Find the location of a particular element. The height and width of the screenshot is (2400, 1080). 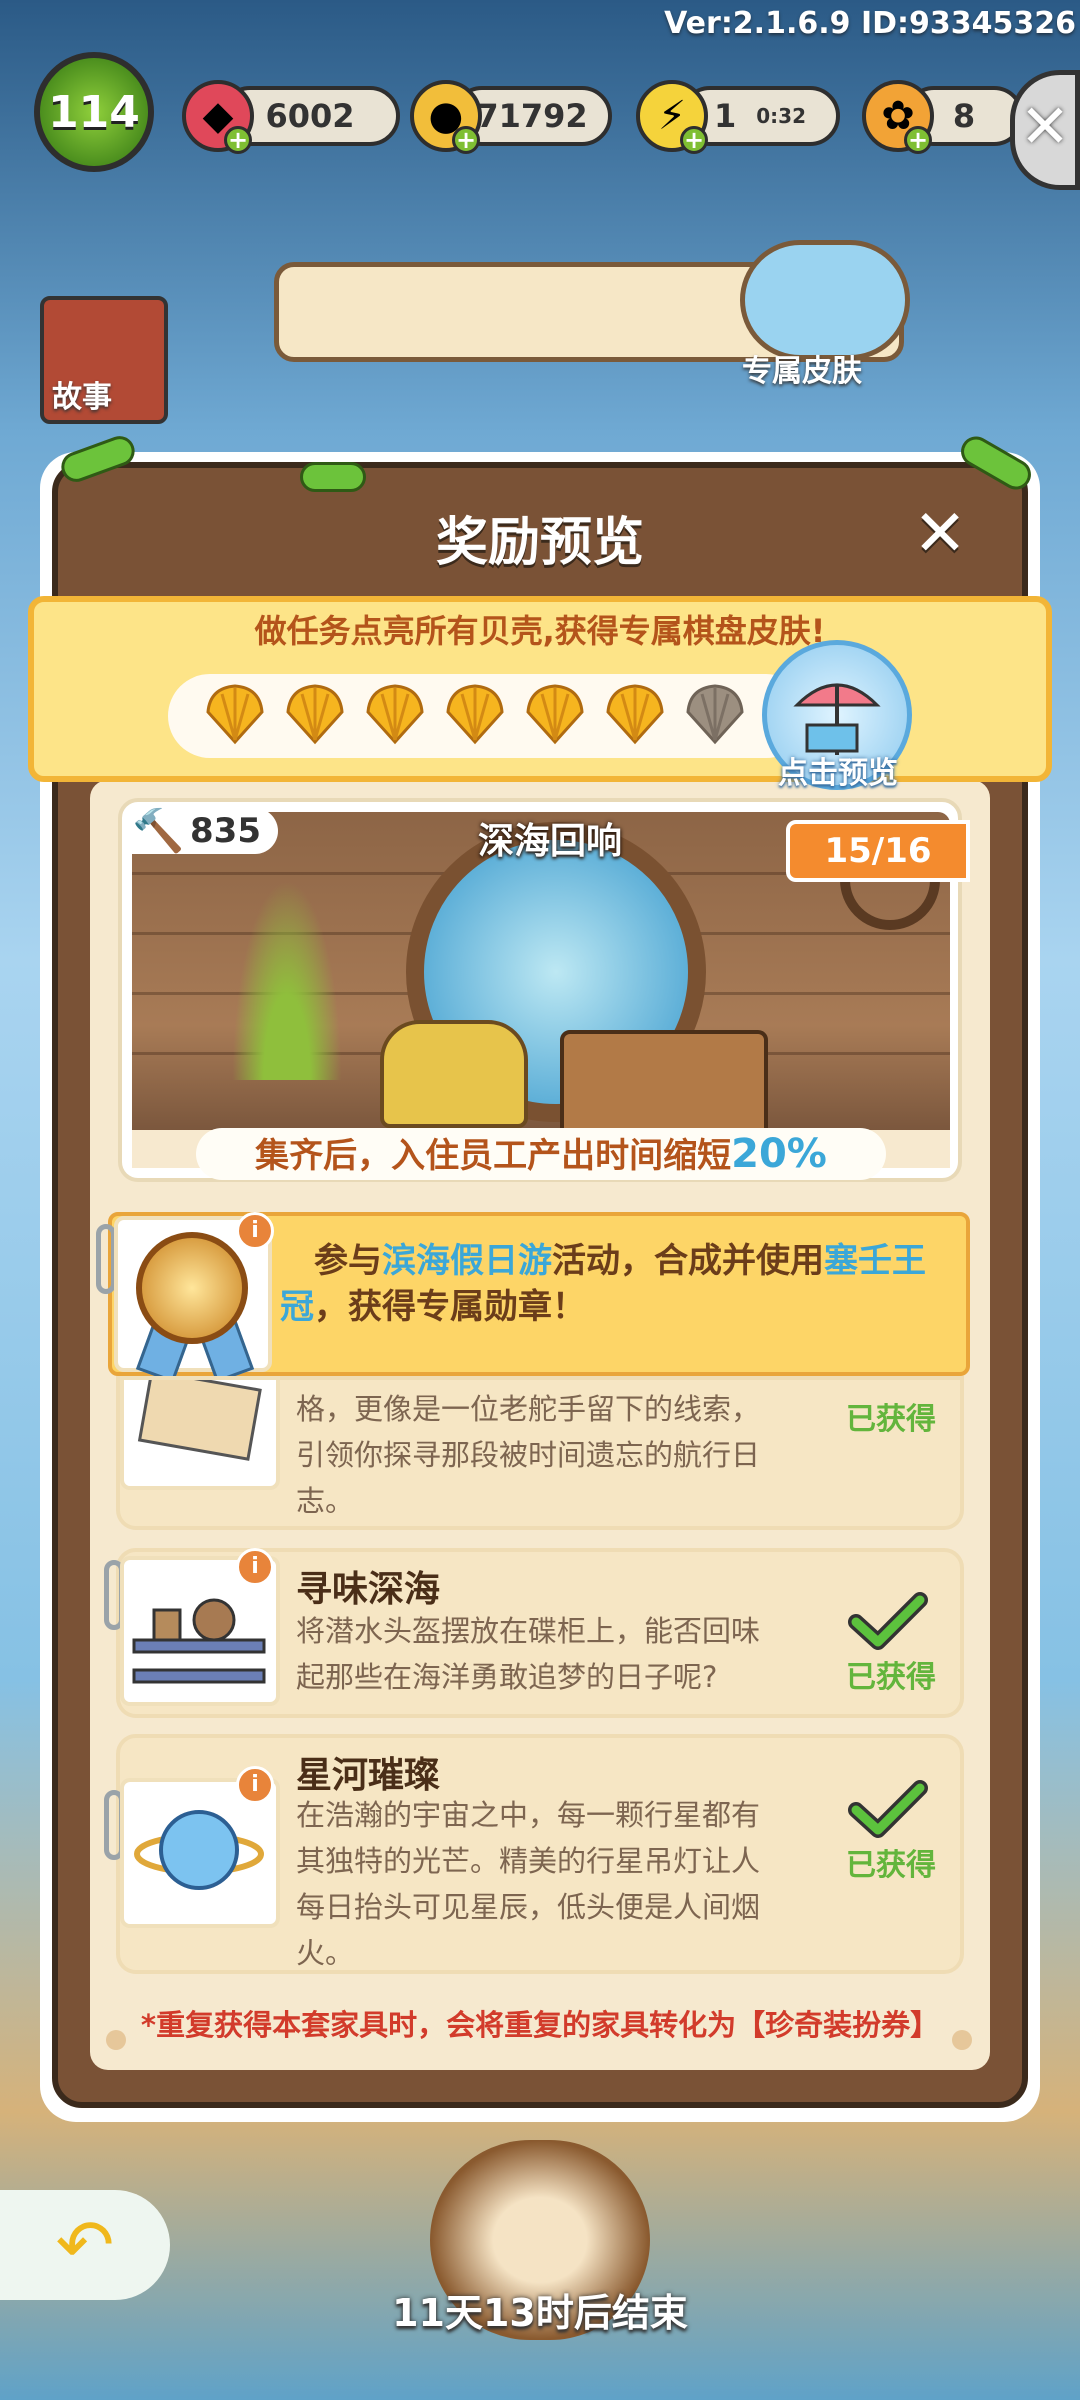

set-bonus-text: 集齐后，入住员工产出时间缩短20% is located at coordinates (541, 1154).